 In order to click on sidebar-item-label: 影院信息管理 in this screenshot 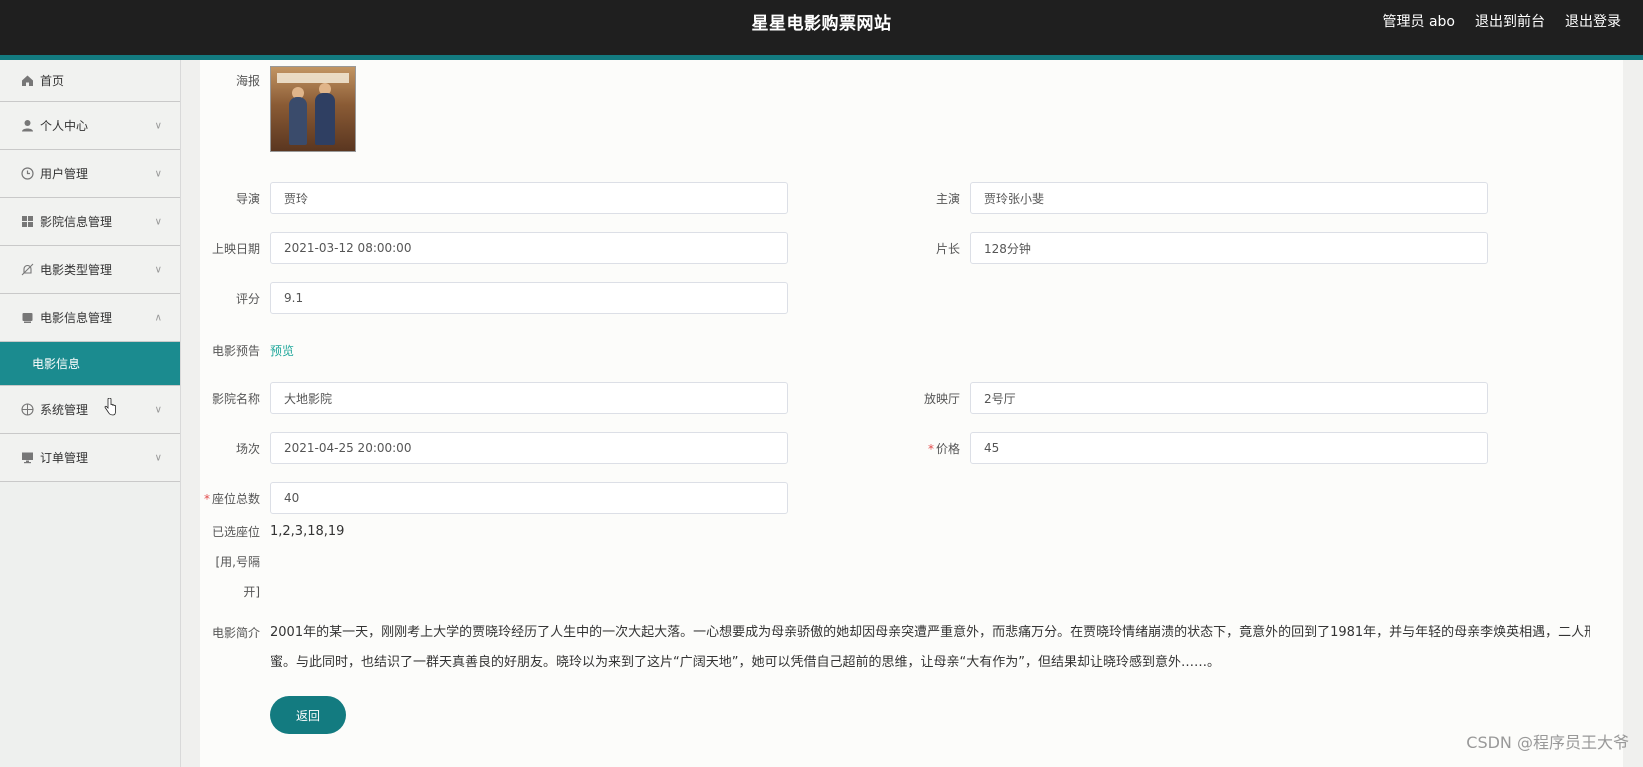, I will do `click(76, 222)`.